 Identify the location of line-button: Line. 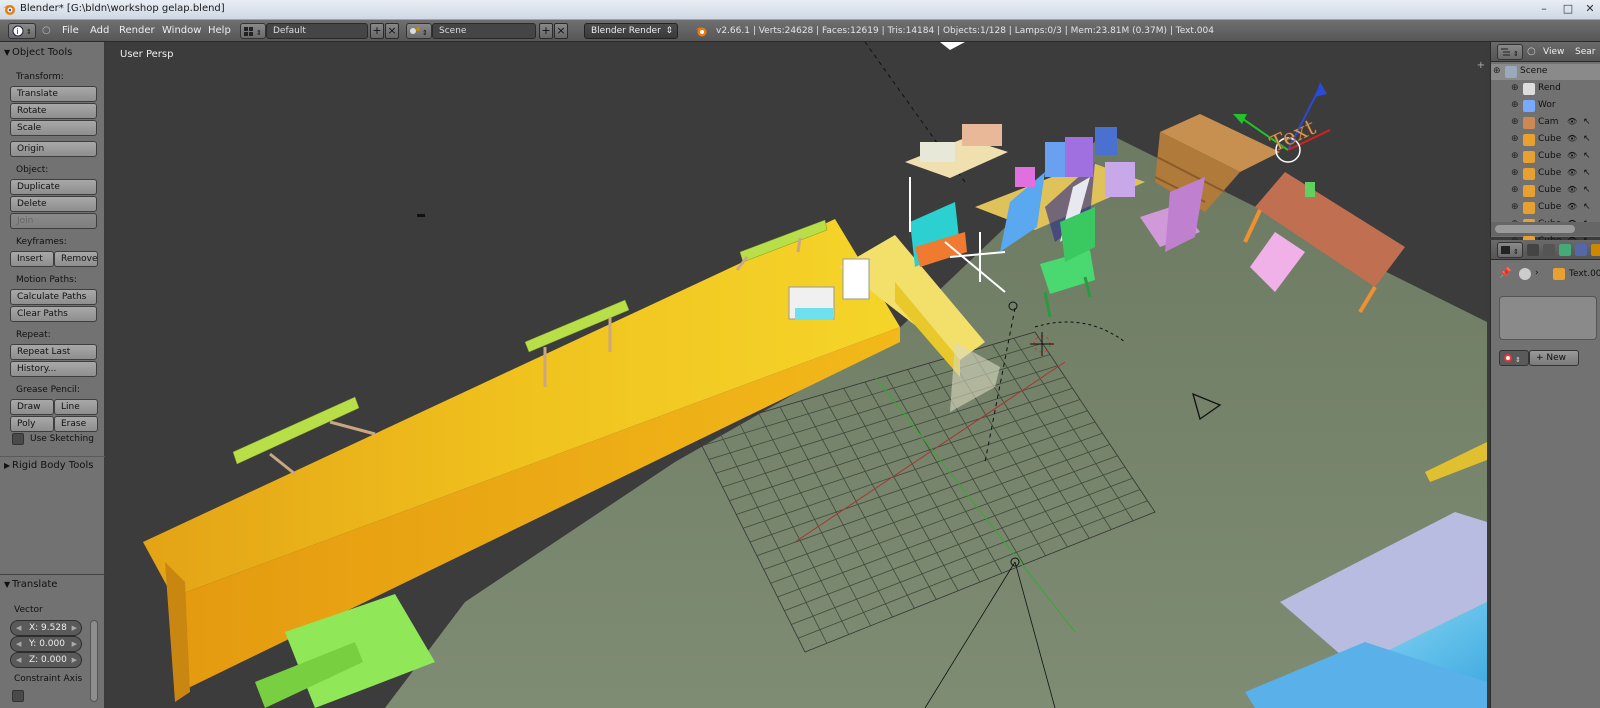
(76, 407).